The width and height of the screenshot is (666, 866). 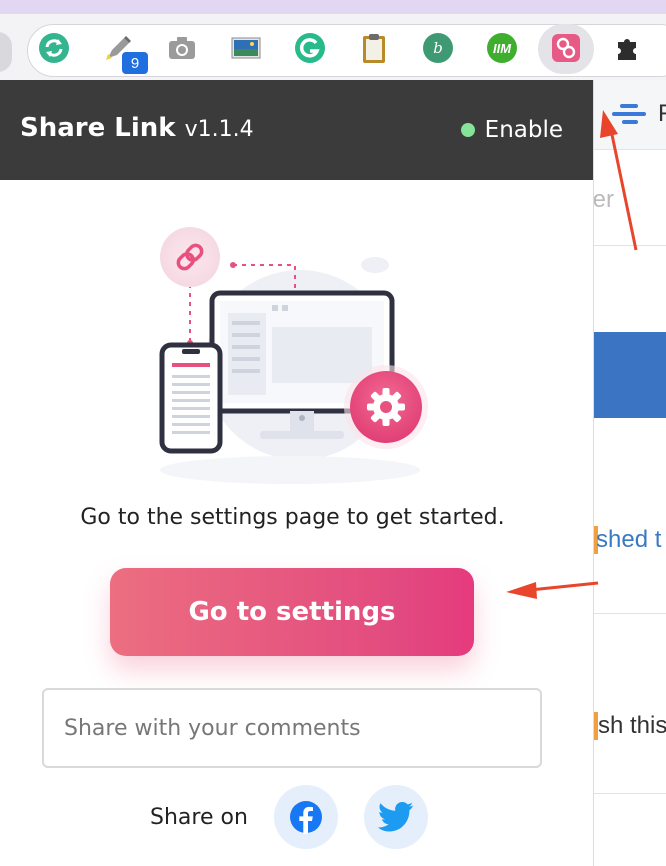 I want to click on enable-toggle: Enable, so click(x=511, y=130).